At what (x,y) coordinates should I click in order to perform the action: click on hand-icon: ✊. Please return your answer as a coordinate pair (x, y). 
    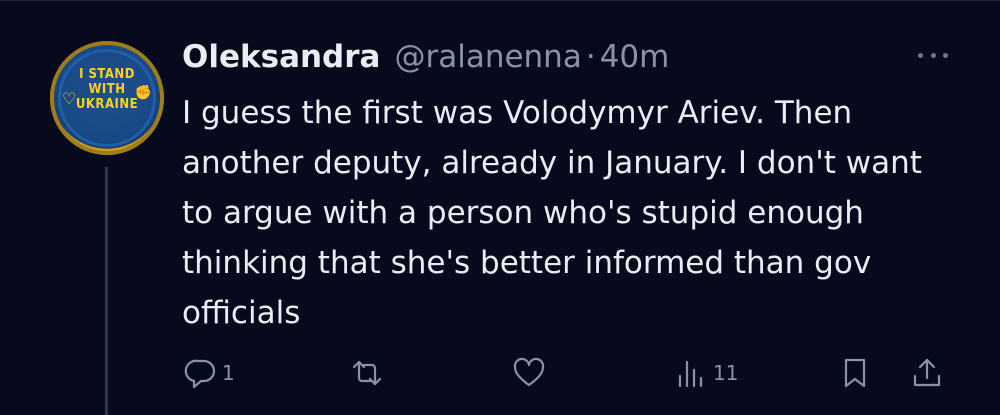
    Looking at the image, I should click on (143, 93).